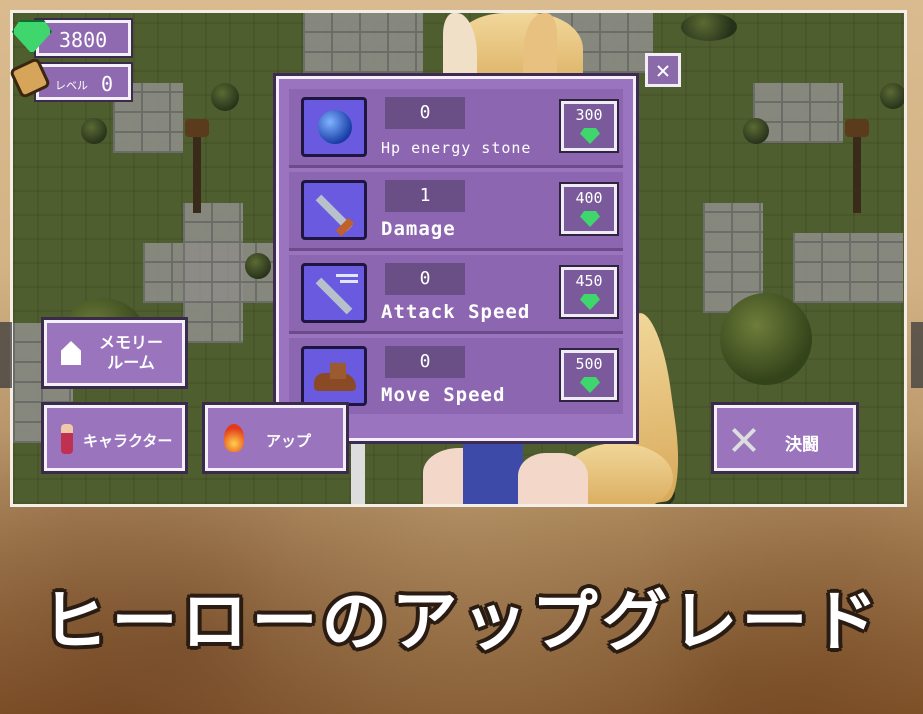  Describe the element at coordinates (589, 198) in the screenshot. I see `cost-label: 400` at that location.